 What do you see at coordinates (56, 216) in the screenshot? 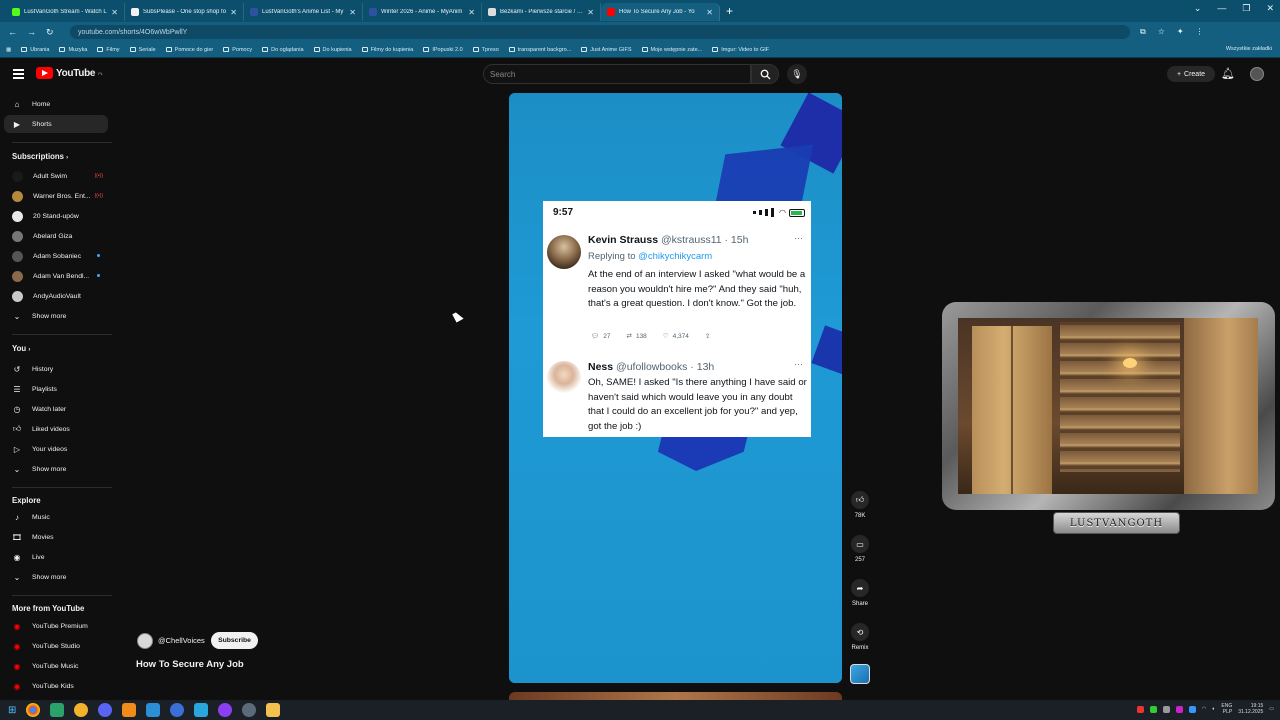
I see `sidebar-subscription: 20 Stand-upów` at bounding box center [56, 216].